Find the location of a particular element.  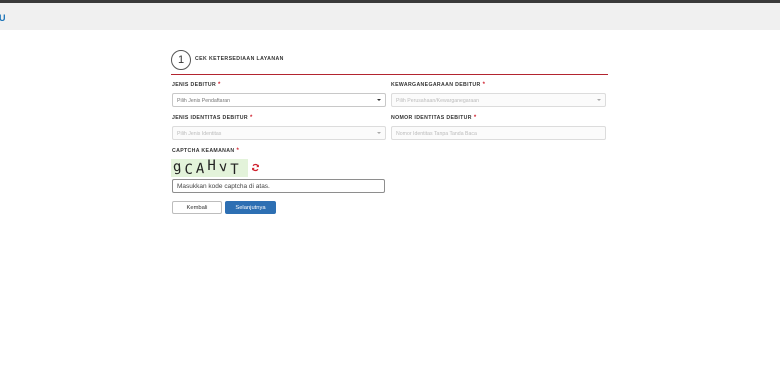

jenis-identitas-label-text: JENIS IDENTITAS DEBITUR is located at coordinates (210, 118).